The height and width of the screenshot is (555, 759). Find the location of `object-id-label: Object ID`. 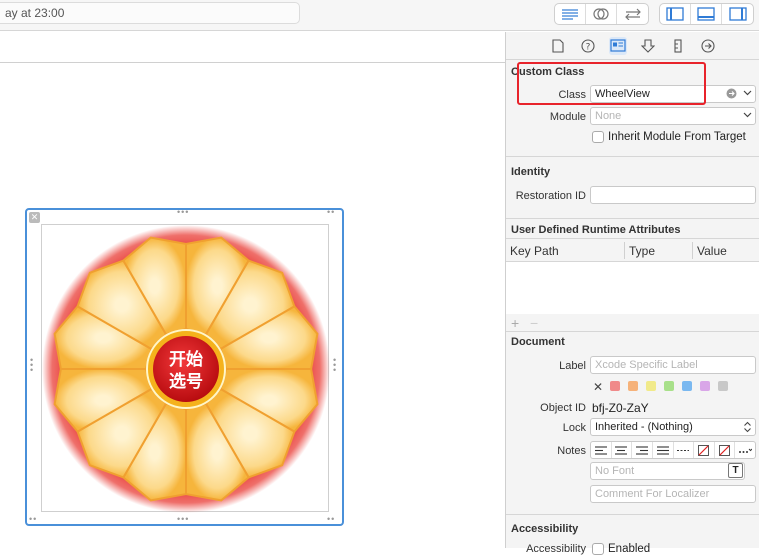

object-id-label: Object ID is located at coordinates (563, 408).